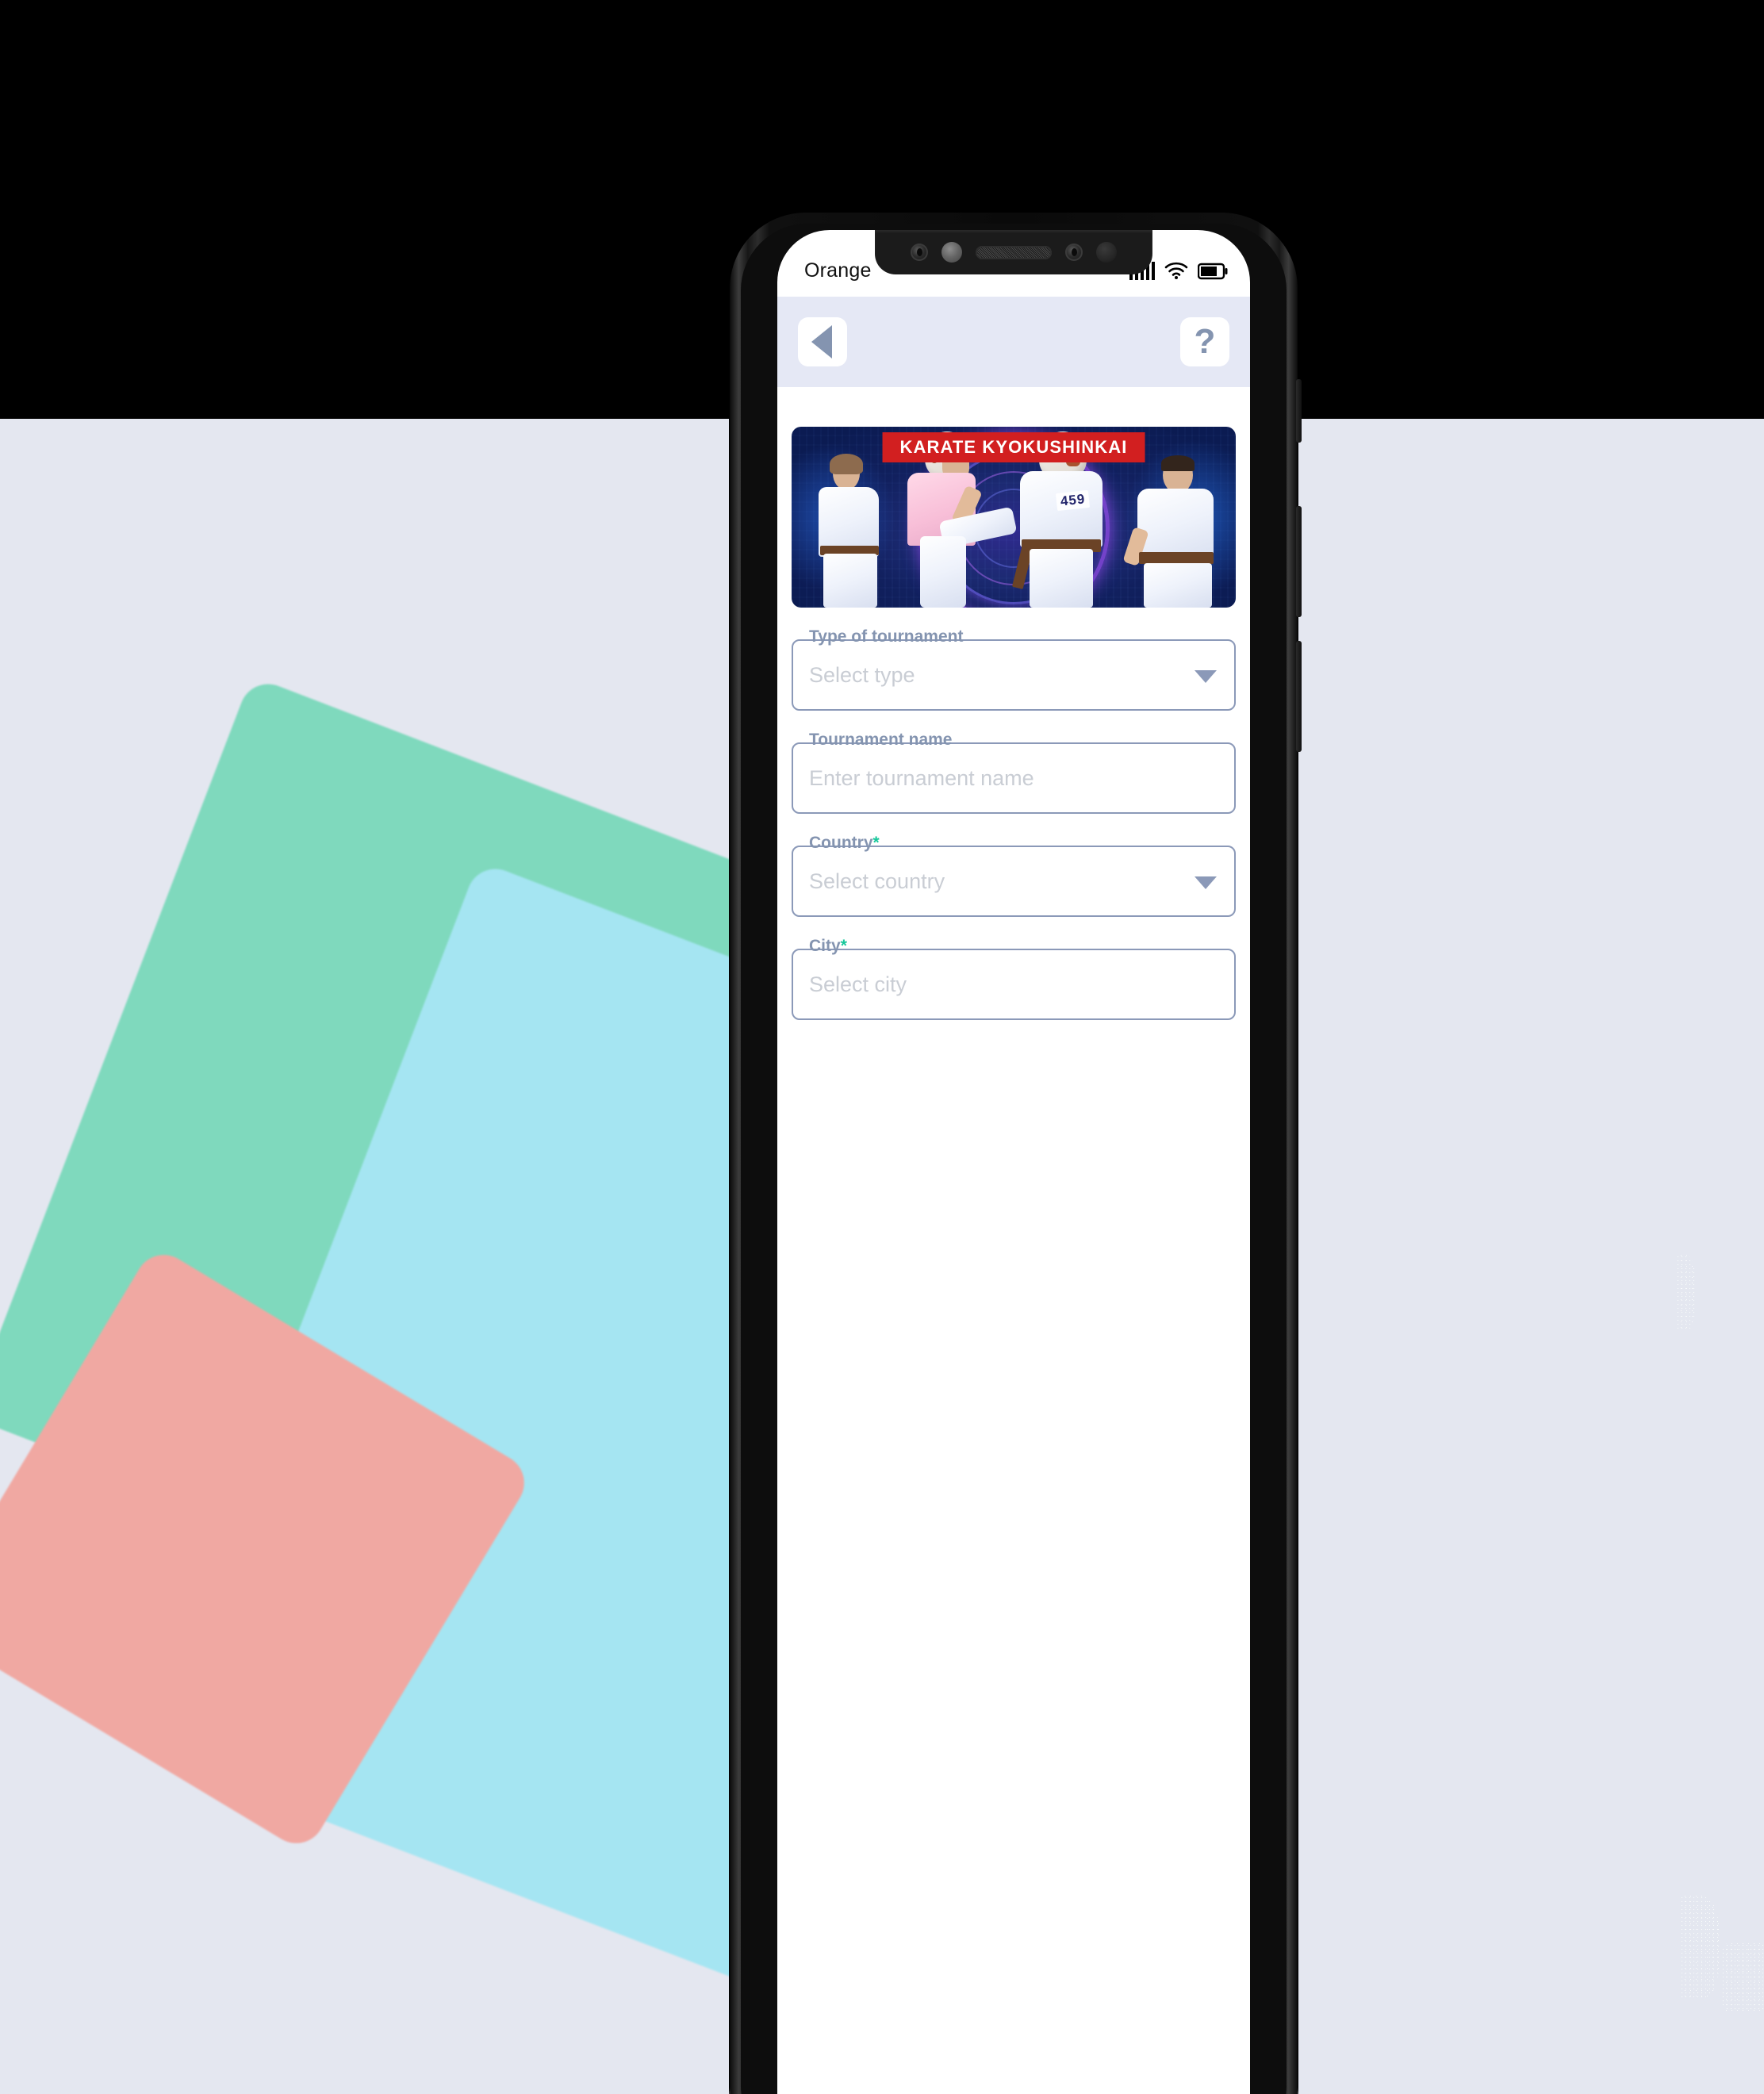 This screenshot has height=2094, width=1764. What do you see at coordinates (1013, 342) in the screenshot?
I see `app-bar: ?` at bounding box center [1013, 342].